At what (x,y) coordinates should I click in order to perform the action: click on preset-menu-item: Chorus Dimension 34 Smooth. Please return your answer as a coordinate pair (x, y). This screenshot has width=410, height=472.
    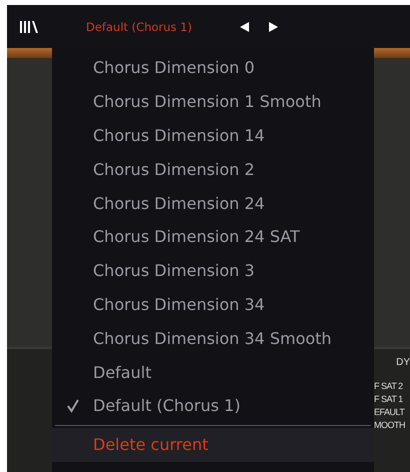
    Looking at the image, I should click on (213, 338).